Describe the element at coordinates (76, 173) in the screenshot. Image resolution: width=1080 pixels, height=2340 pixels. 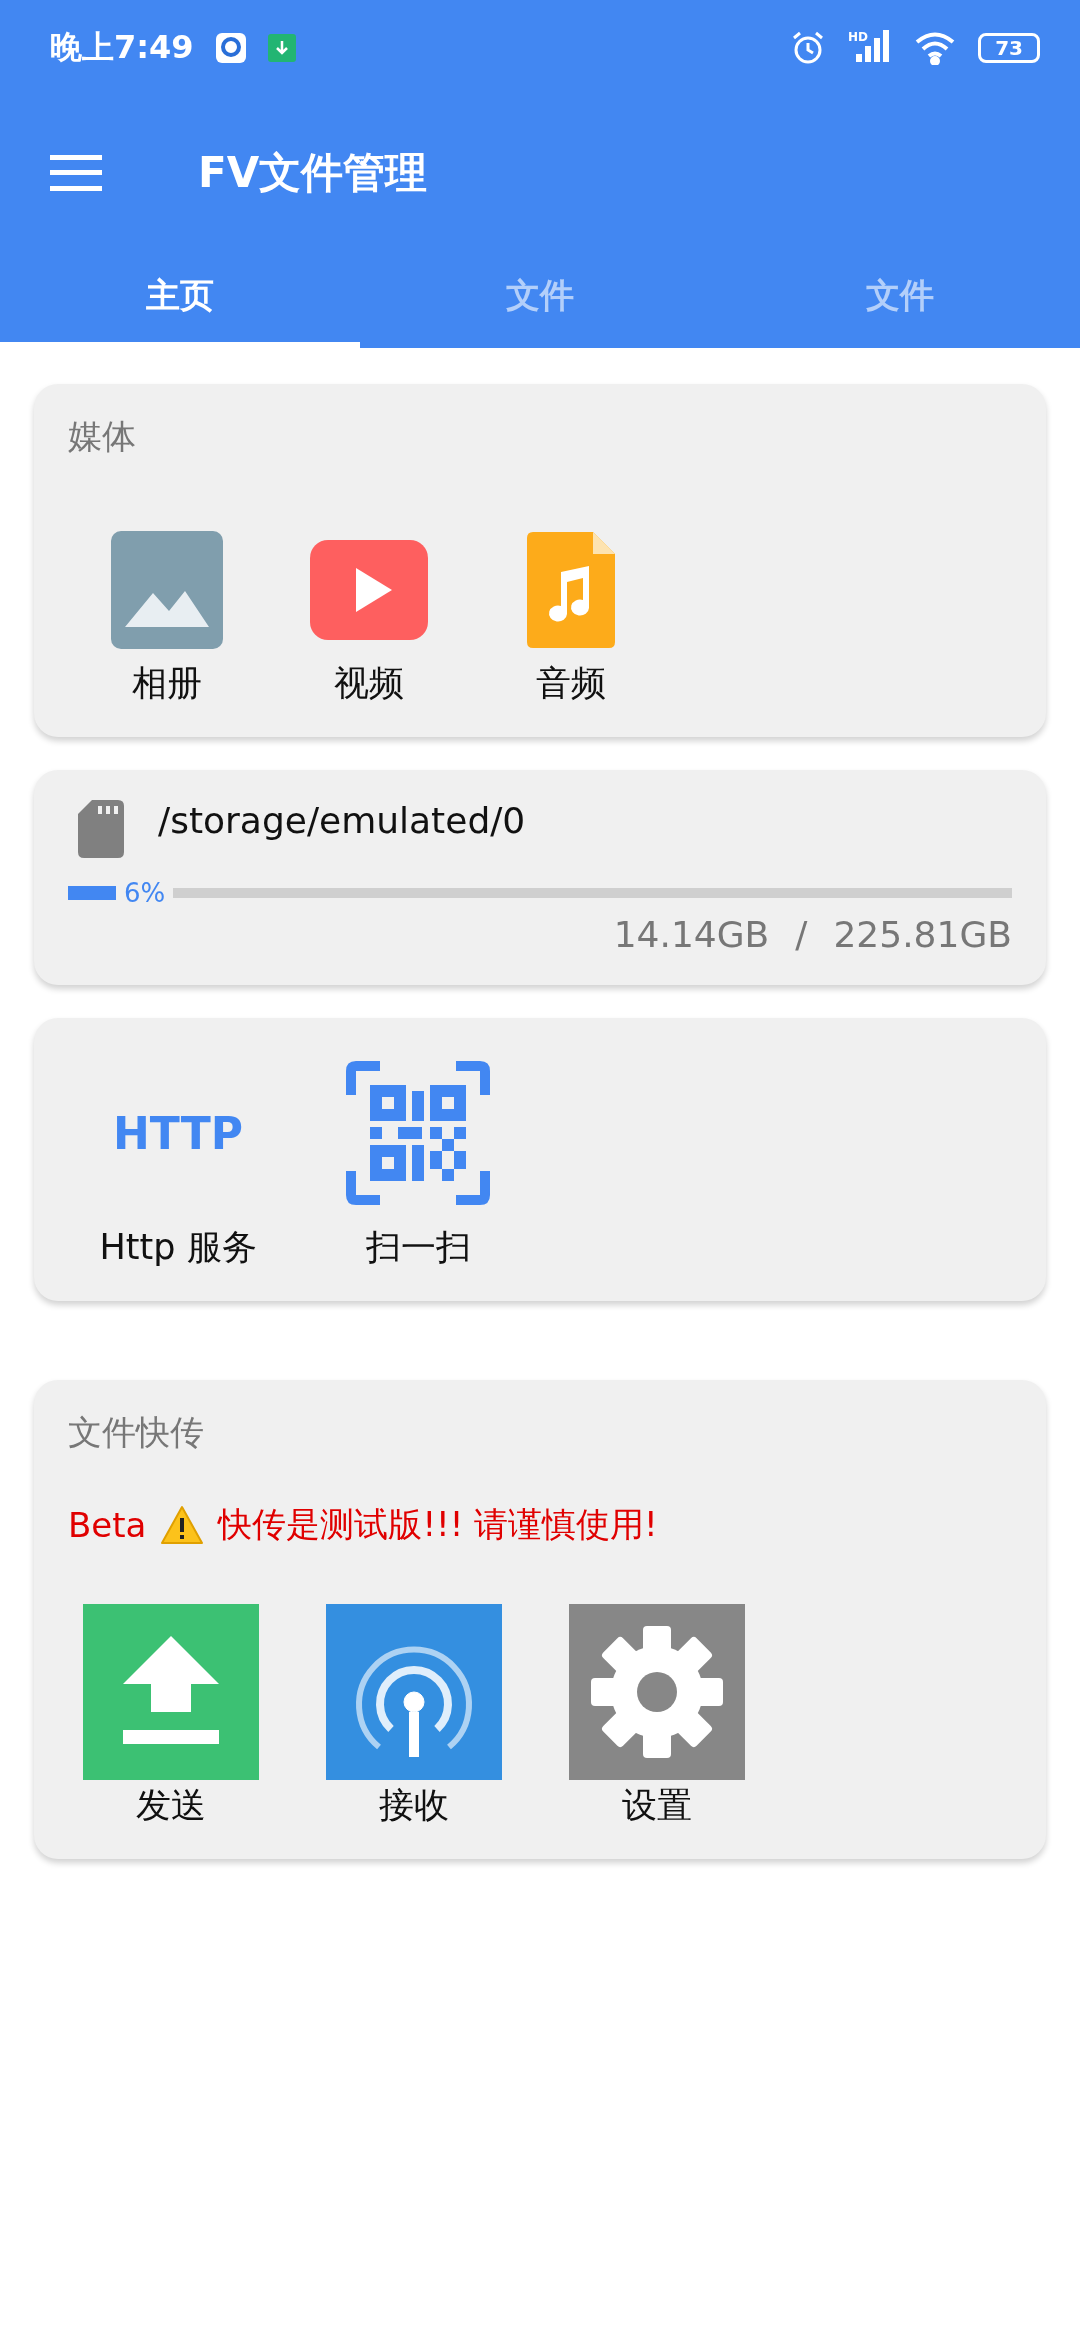
I see `menu-icon` at that location.